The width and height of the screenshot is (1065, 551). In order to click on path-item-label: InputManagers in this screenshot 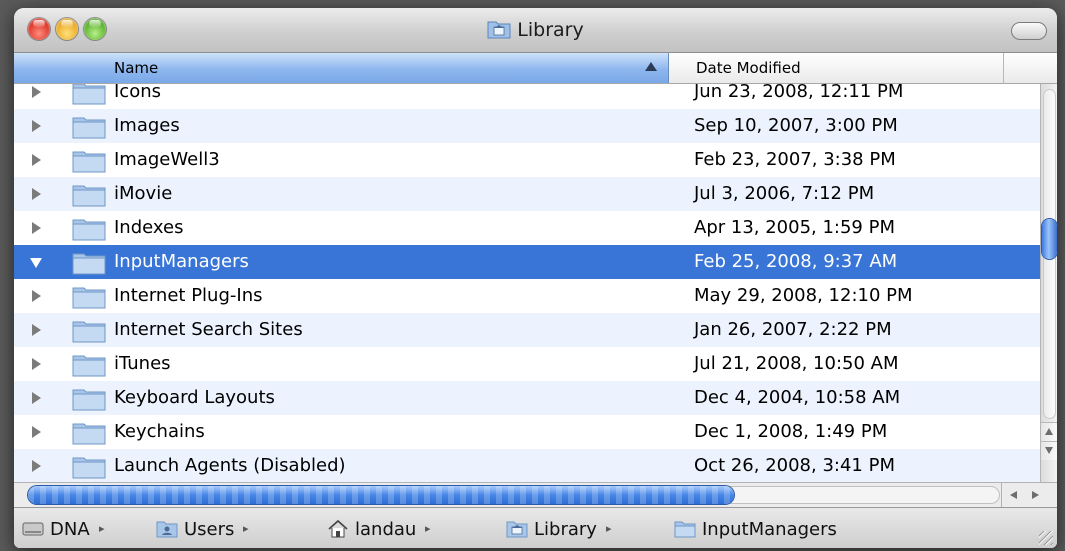, I will do `click(769, 529)`.